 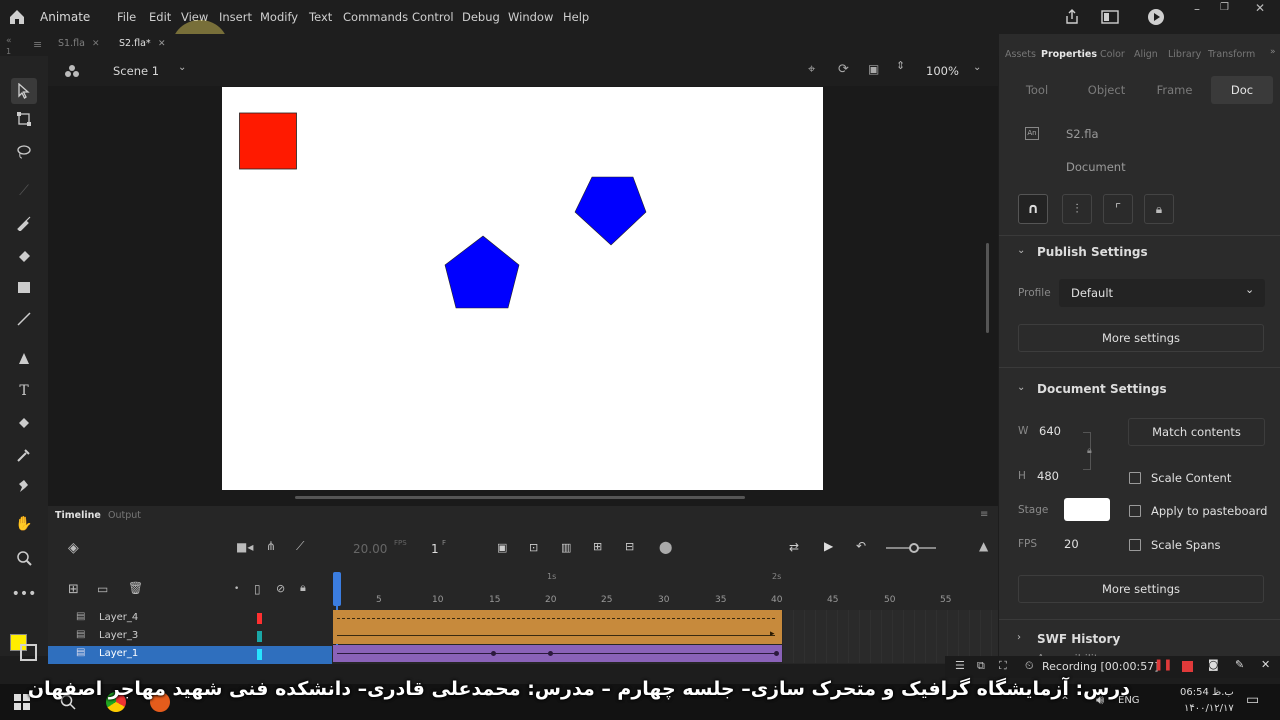 What do you see at coordinates (811, 69) in the screenshot?
I see `snap-icon: ⌖` at bounding box center [811, 69].